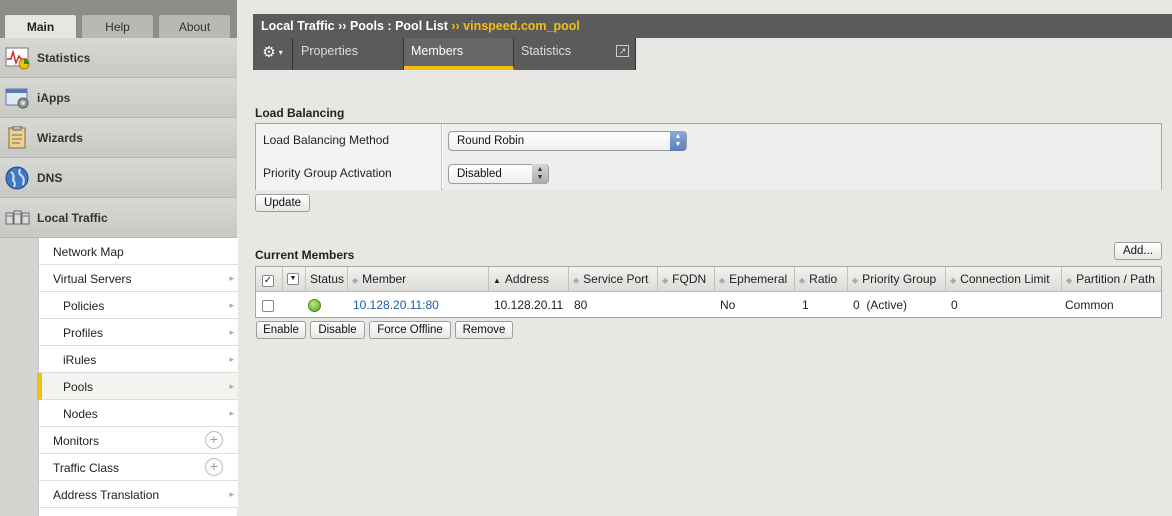  Describe the element at coordinates (349, 140) in the screenshot. I see `lb-method-label: Load Balancing Method` at that location.